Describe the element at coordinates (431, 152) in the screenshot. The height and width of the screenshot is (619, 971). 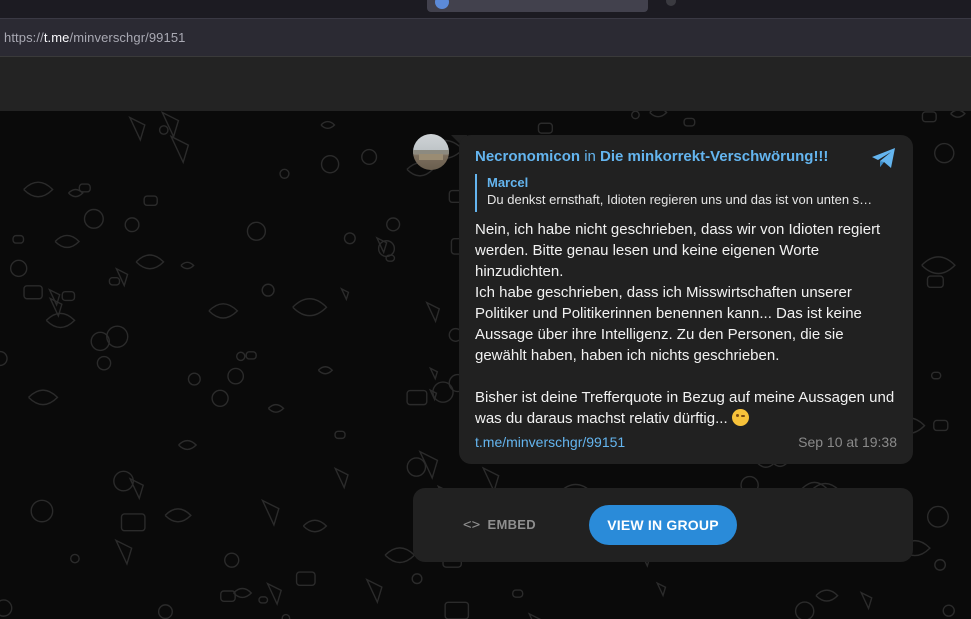
I see `avatar` at that location.